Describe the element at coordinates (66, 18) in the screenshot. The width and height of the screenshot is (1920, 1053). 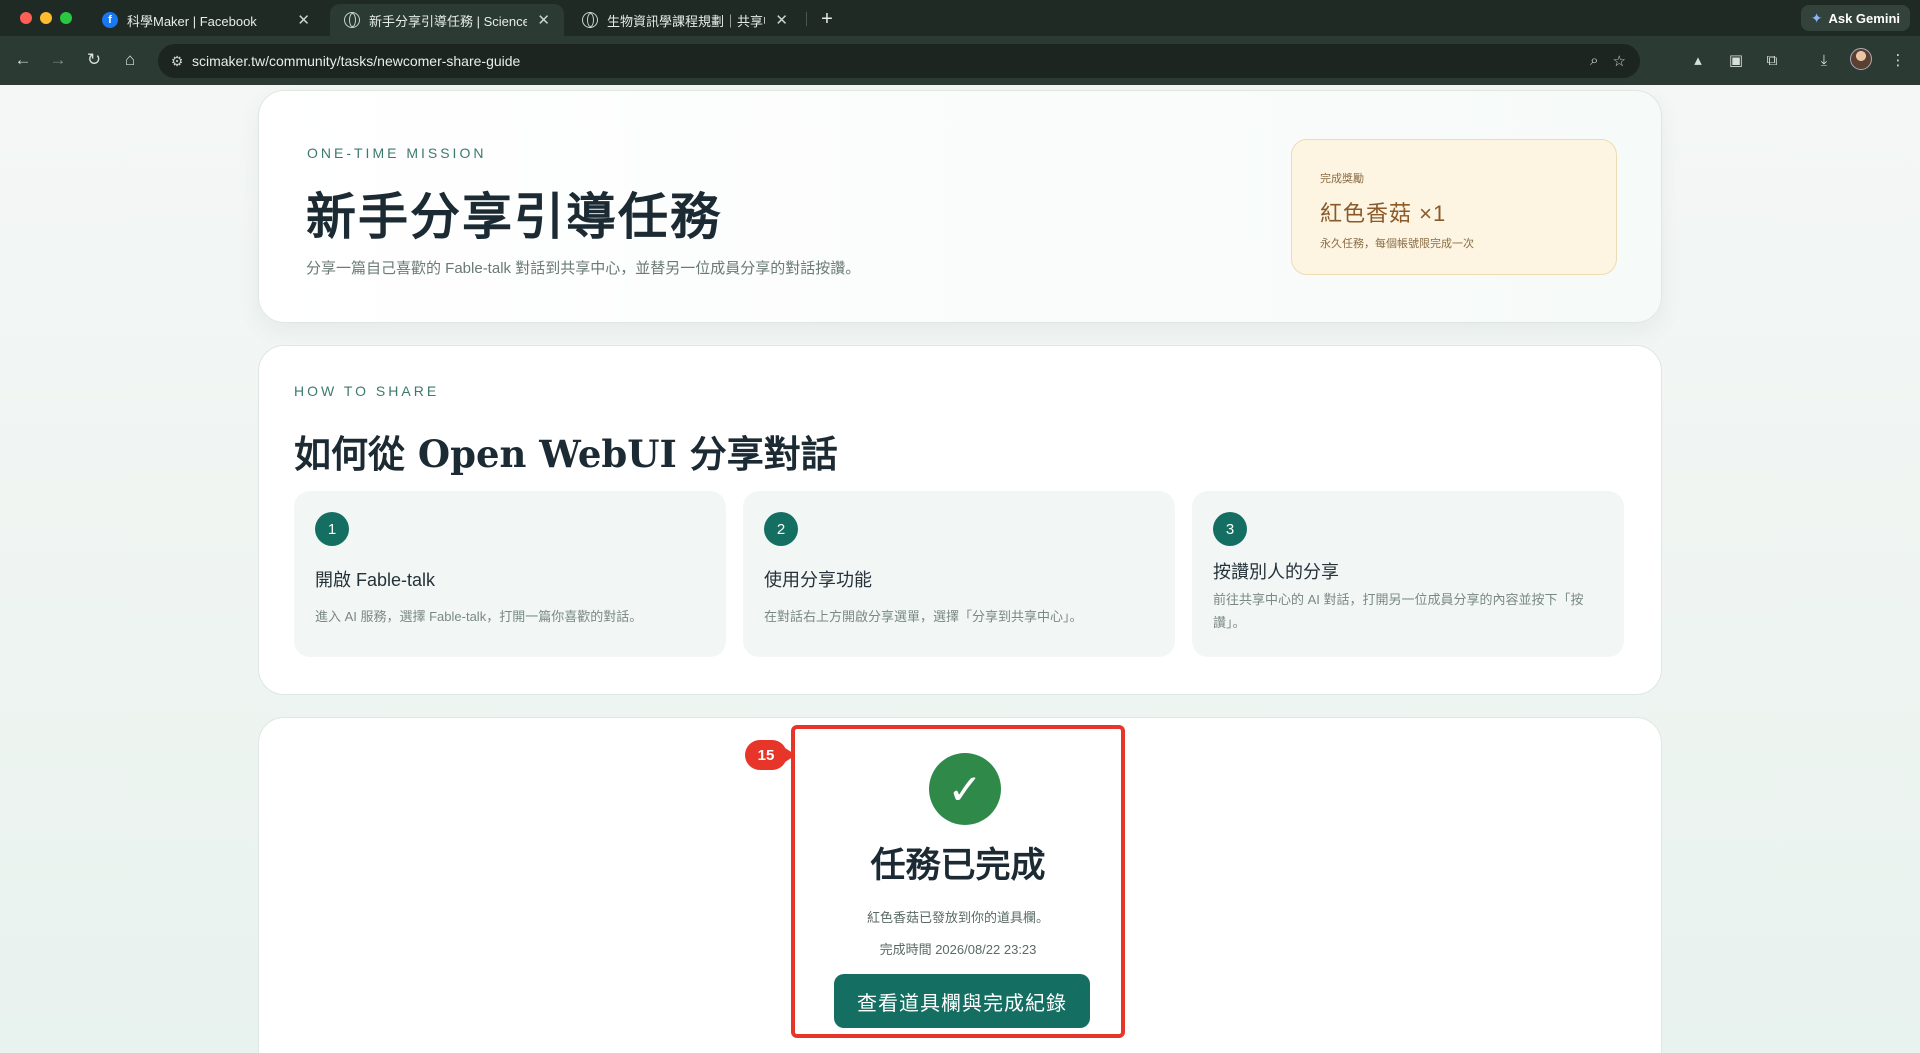
I see `window-zoom-button` at that location.